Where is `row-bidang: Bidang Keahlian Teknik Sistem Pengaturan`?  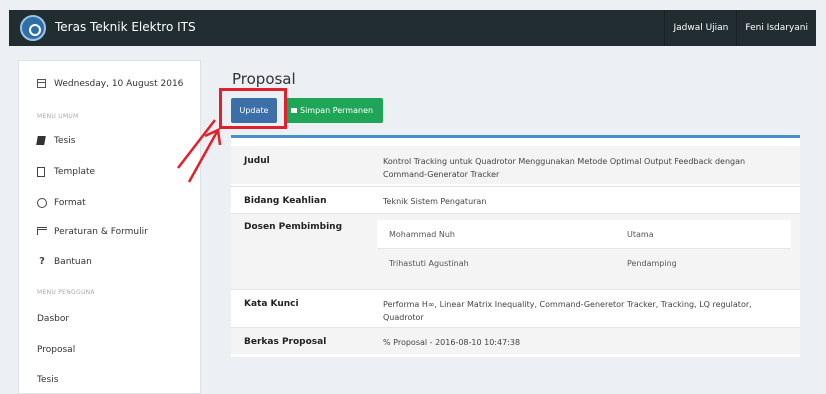
row-bidang: Bidang Keahlian Teknik Sistem Pengaturan is located at coordinates (515, 199).